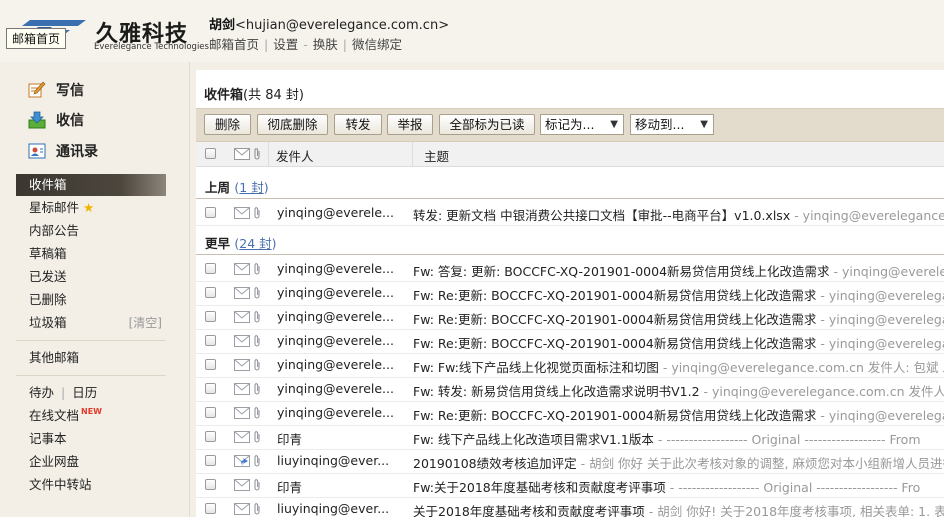  I want to click on folder-sent: 已发送, so click(91, 277).